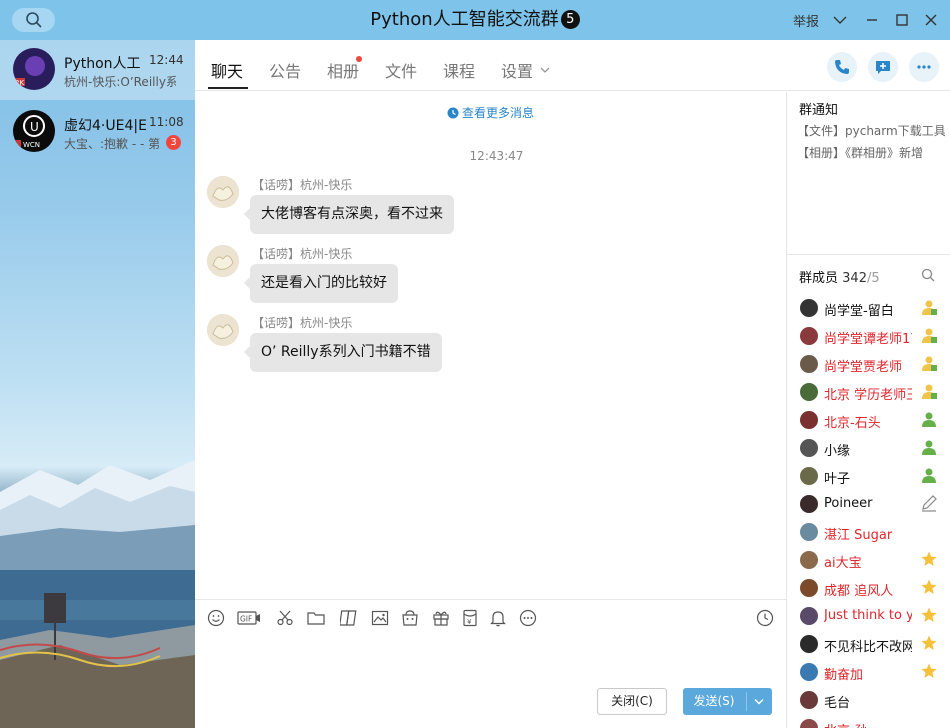 The height and width of the screenshot is (728, 950). What do you see at coordinates (34, 131) in the screenshot?
I see `group-avatar: U WCN` at bounding box center [34, 131].